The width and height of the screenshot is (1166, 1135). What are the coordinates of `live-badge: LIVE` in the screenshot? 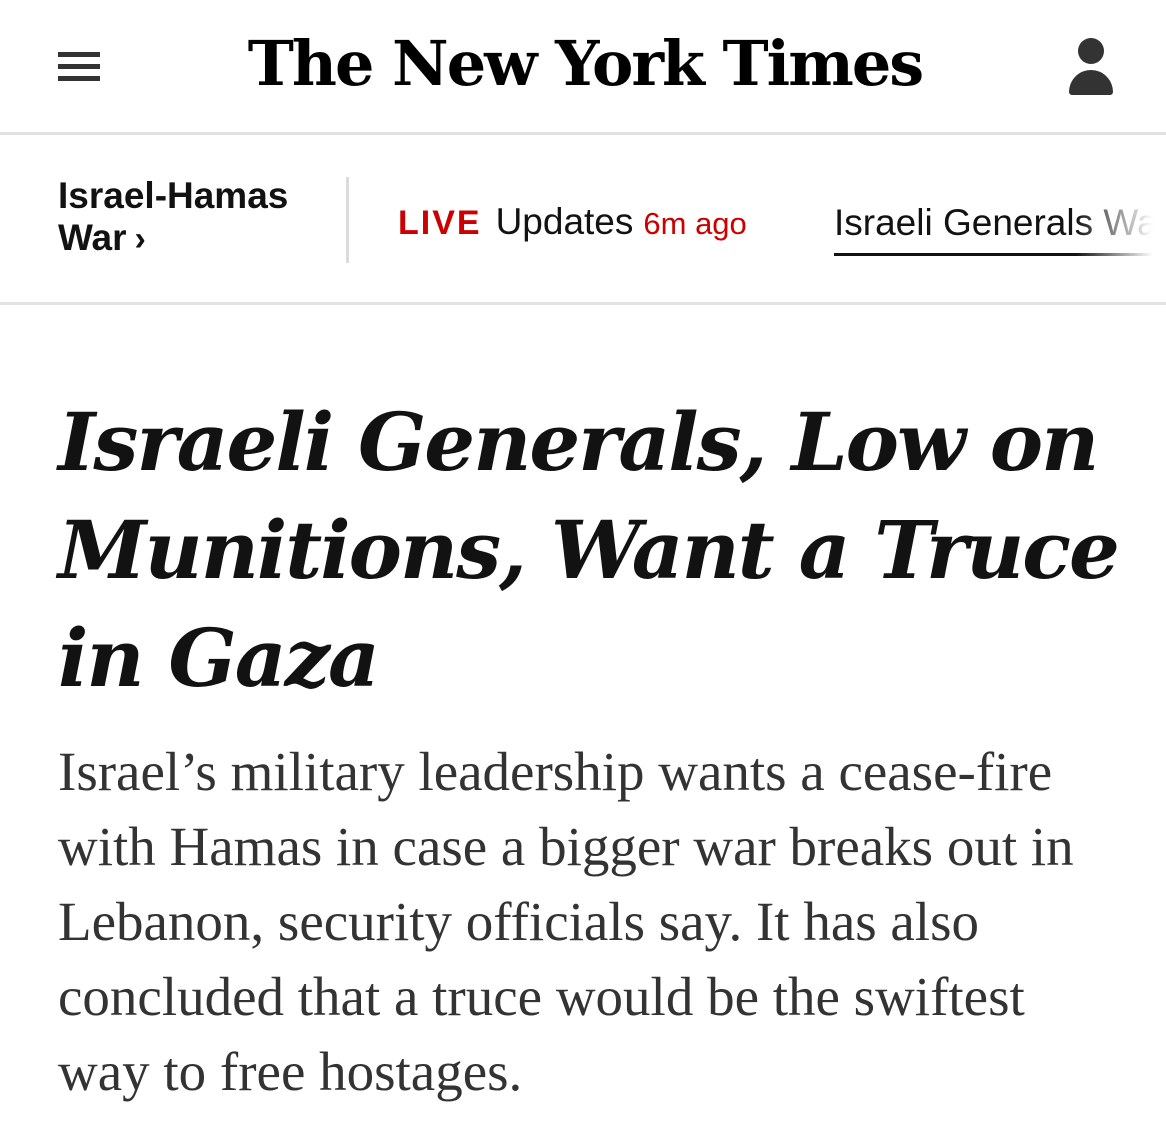 It's located at (440, 223).